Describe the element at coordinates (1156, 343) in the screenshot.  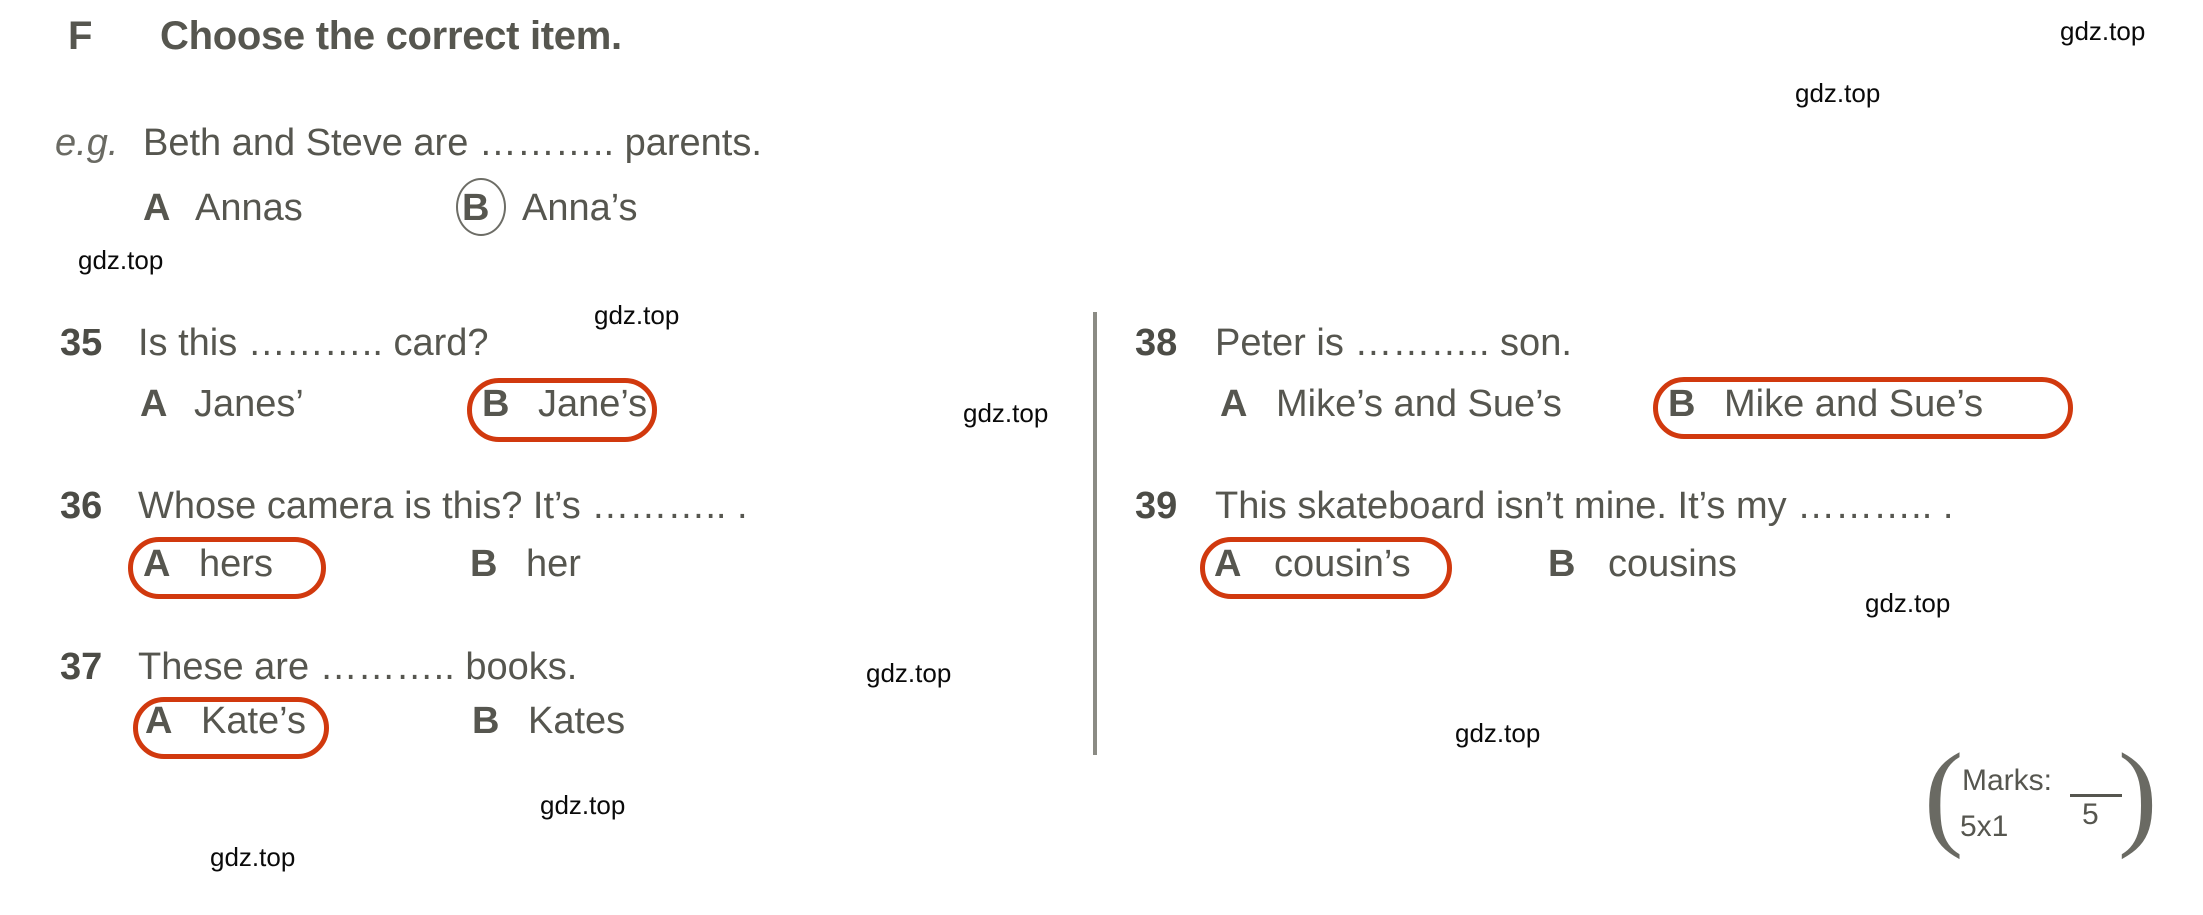
I see `question-38-number: 38` at that location.